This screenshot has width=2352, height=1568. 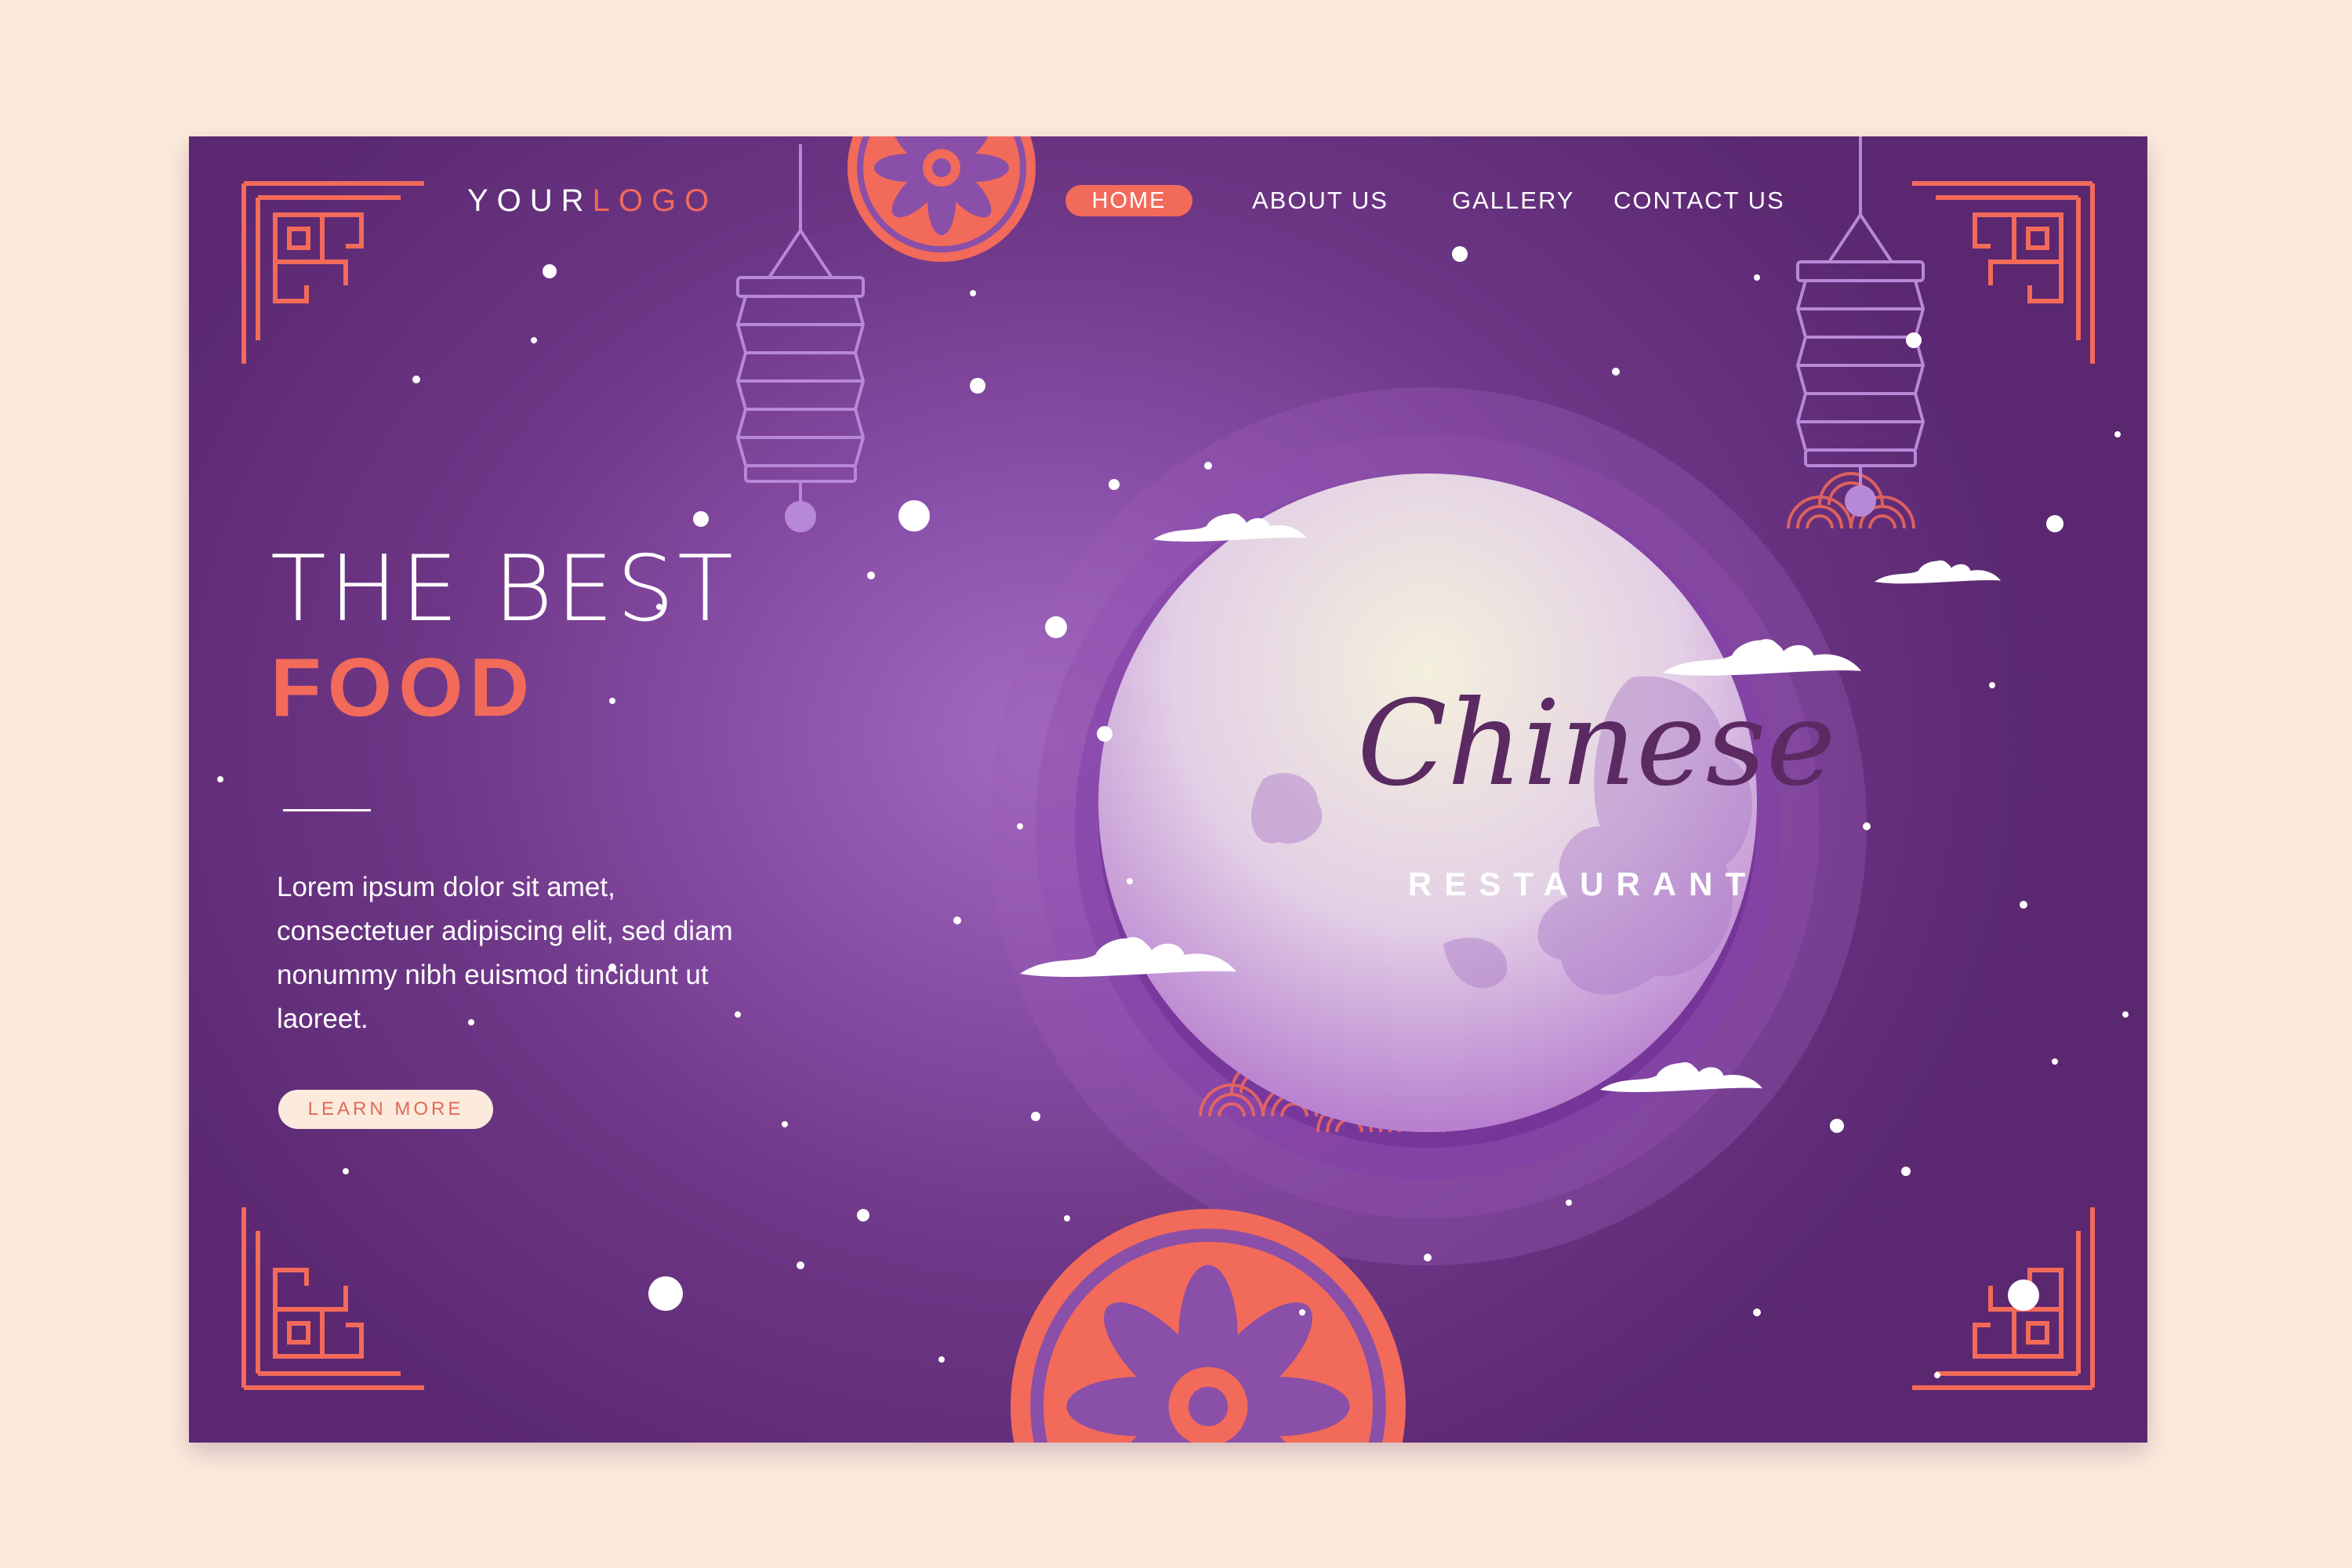 I want to click on logo: YOURLOGO, so click(x=592, y=201).